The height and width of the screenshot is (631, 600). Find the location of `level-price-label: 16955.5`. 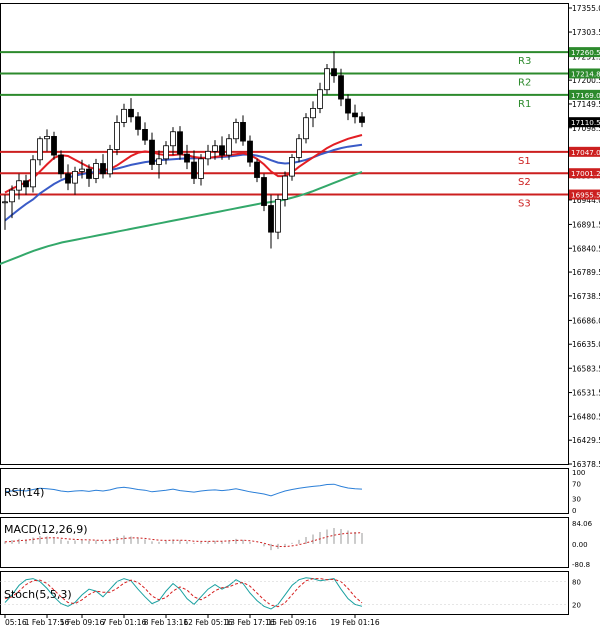

level-price-label: 16955.5 is located at coordinates (585, 195).